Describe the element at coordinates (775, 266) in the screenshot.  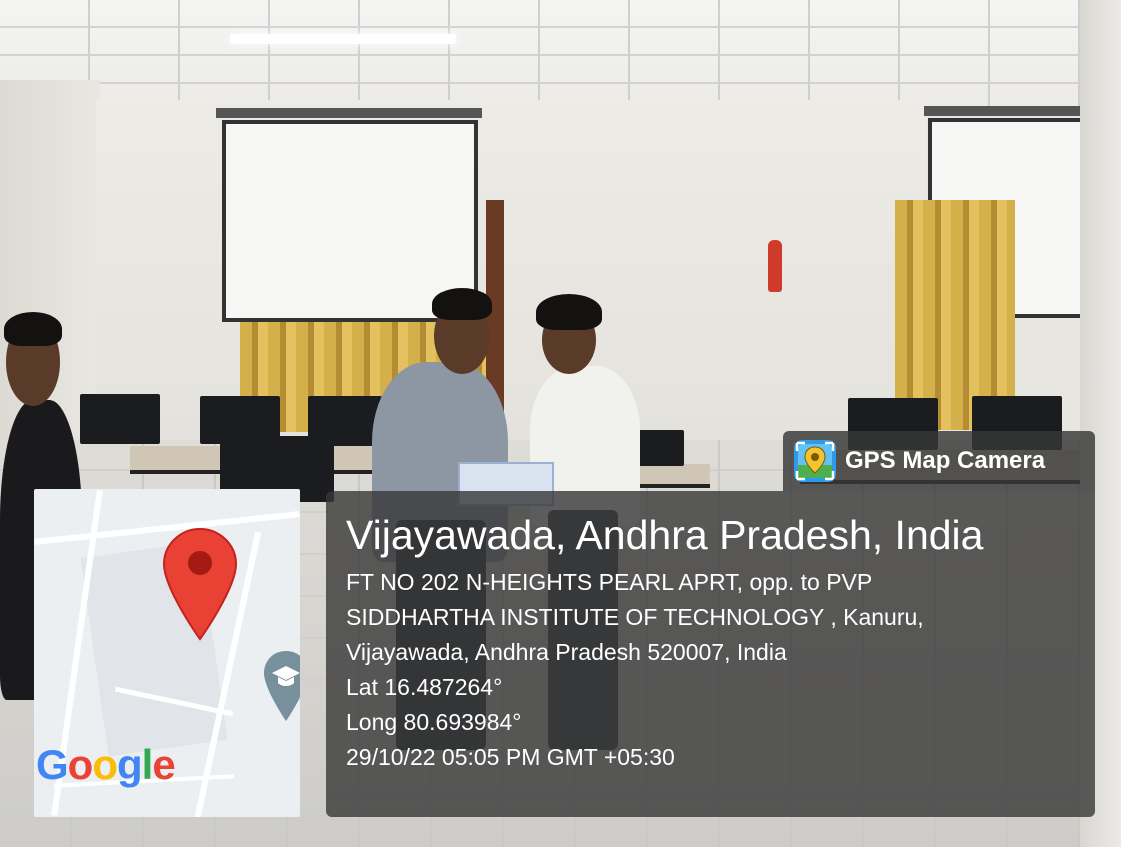
I see `fire-extinguisher` at that location.